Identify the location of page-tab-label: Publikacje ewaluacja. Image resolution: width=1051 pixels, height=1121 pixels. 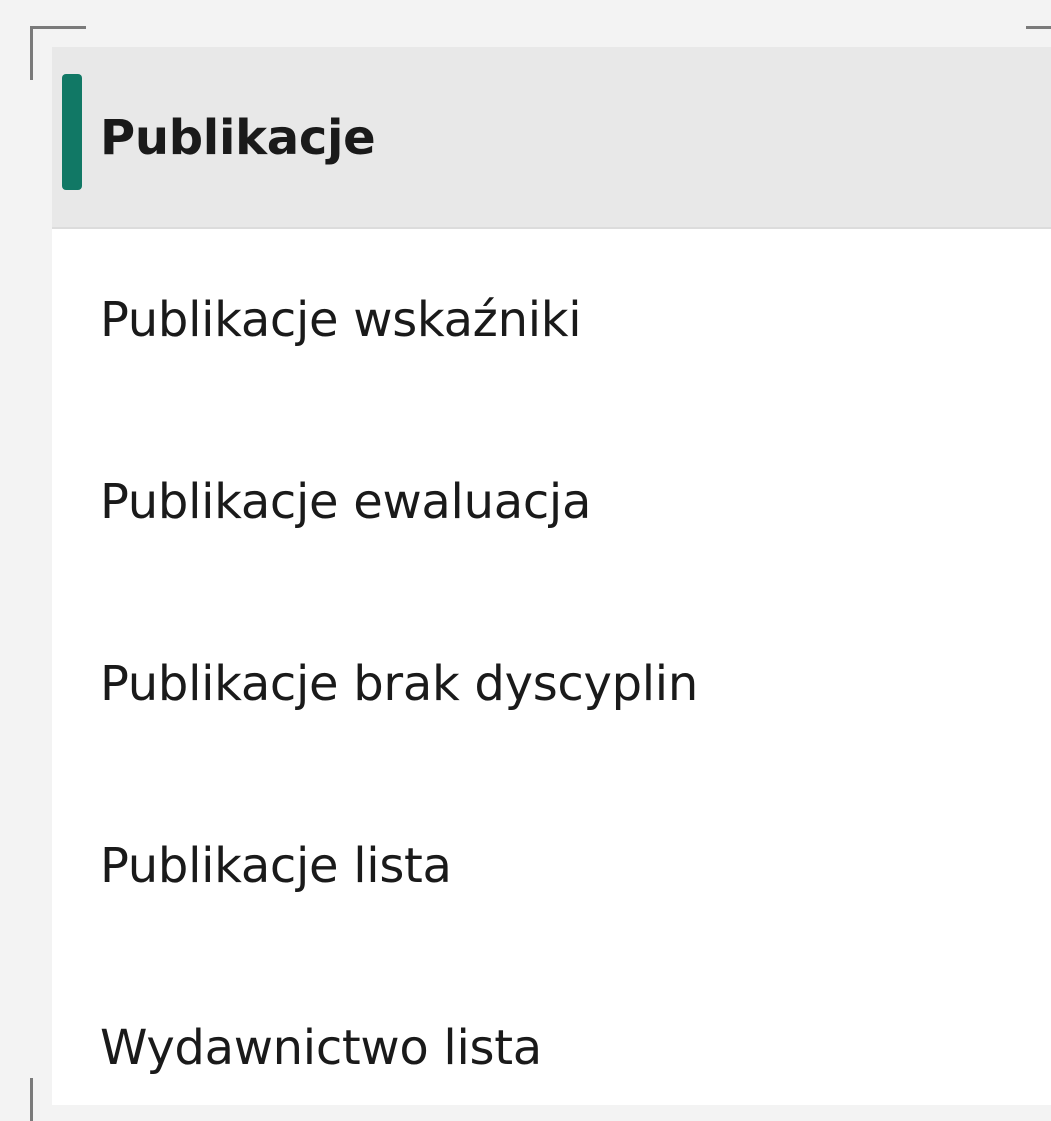
(346, 502).